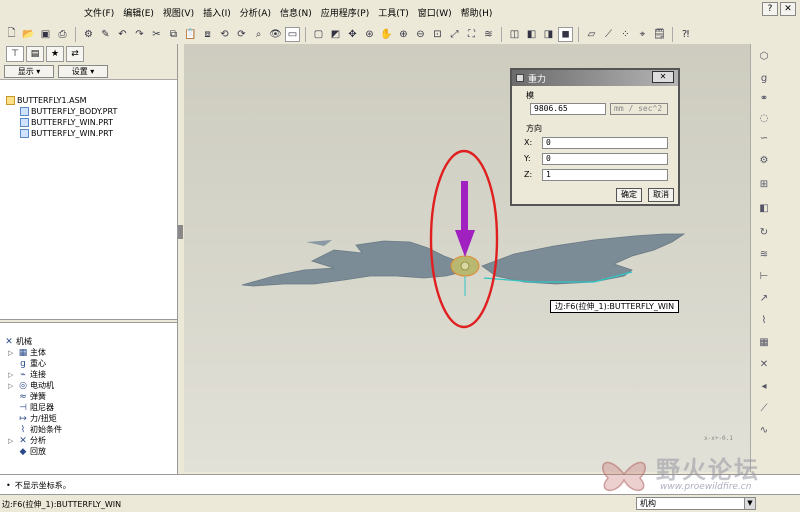  Describe the element at coordinates (190, 34) in the screenshot. I see `paste-icon: 📋` at that location.